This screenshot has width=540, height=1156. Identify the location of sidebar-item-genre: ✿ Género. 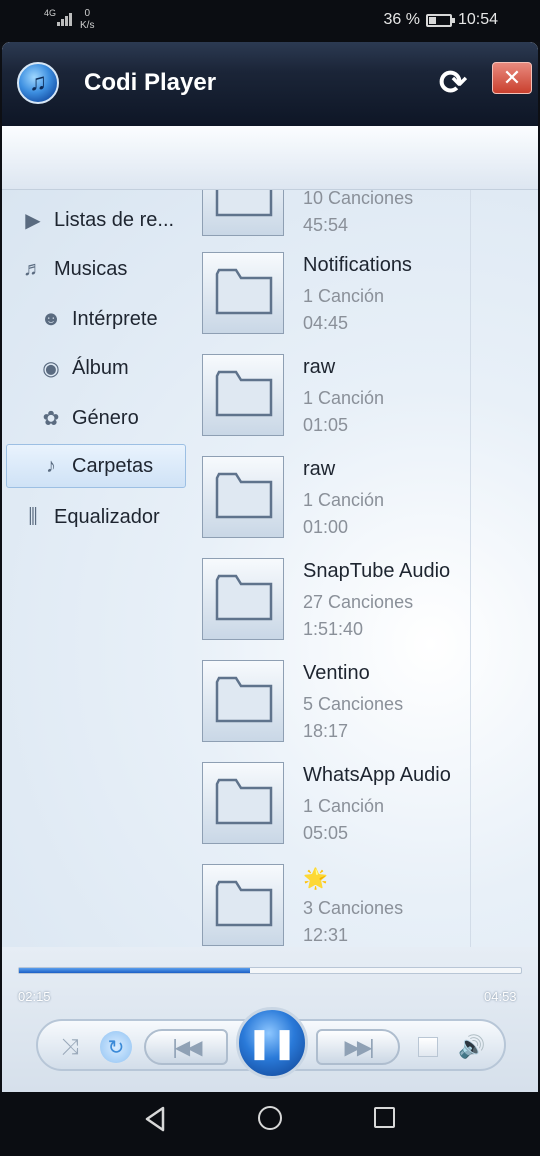
(88, 418).